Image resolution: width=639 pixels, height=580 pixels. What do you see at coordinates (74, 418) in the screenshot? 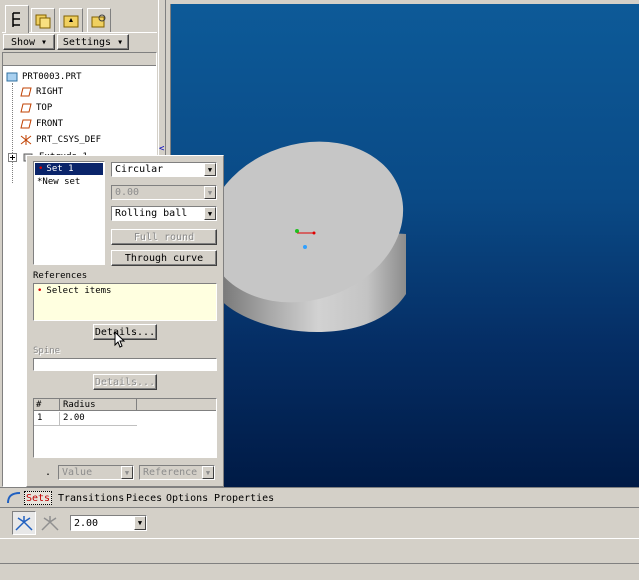
I see `row-radius-value: 2.00` at bounding box center [74, 418].